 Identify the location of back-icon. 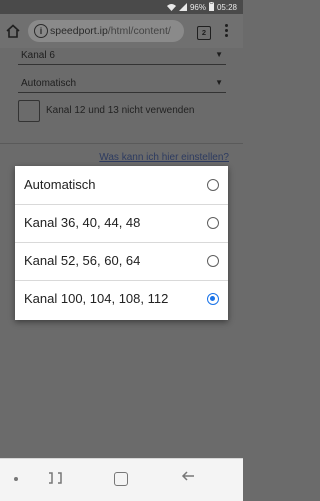
(188, 476).